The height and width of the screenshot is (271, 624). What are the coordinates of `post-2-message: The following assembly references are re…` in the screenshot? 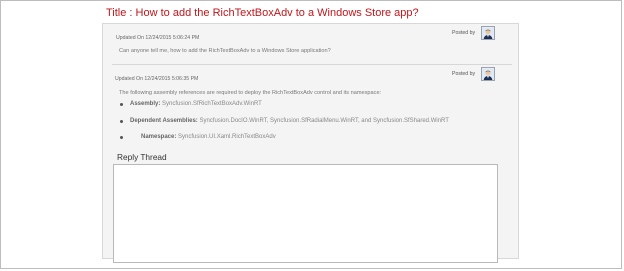 It's located at (250, 93).